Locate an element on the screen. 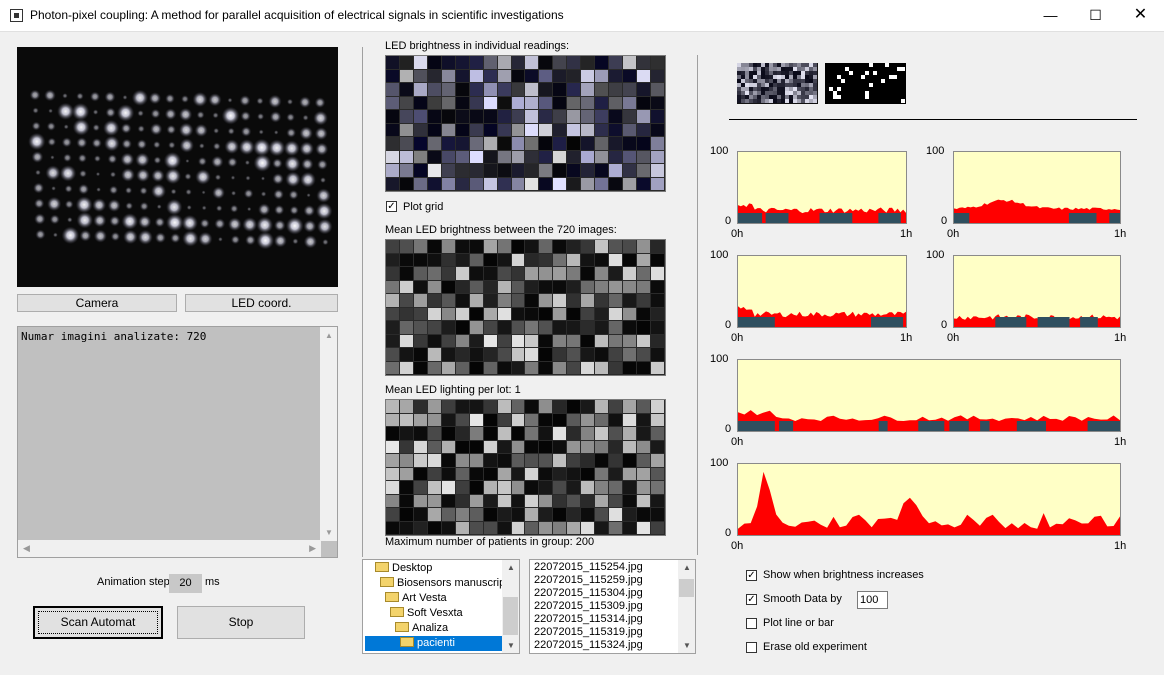  close-button: ✕ is located at coordinates (1140, 15).